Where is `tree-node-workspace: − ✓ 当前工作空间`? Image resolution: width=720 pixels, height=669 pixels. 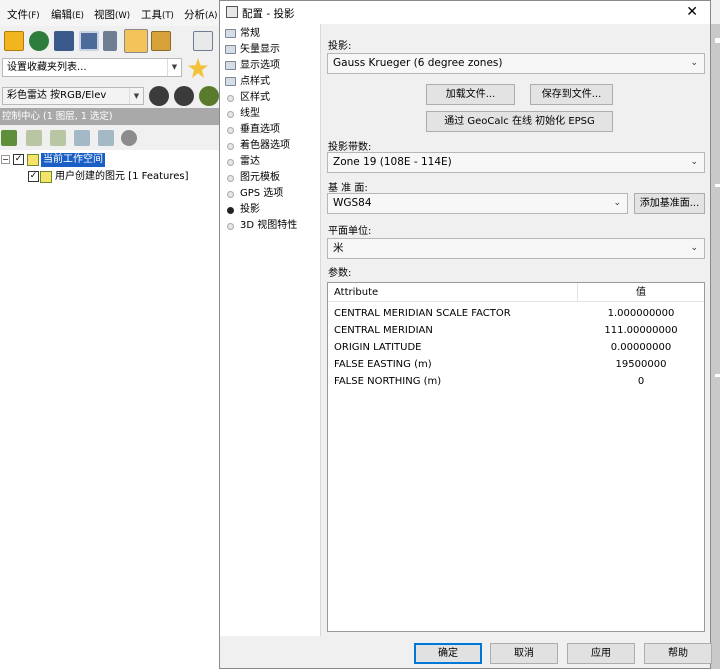 tree-node-workspace: − ✓ 当前工作空间 is located at coordinates (106, 160).